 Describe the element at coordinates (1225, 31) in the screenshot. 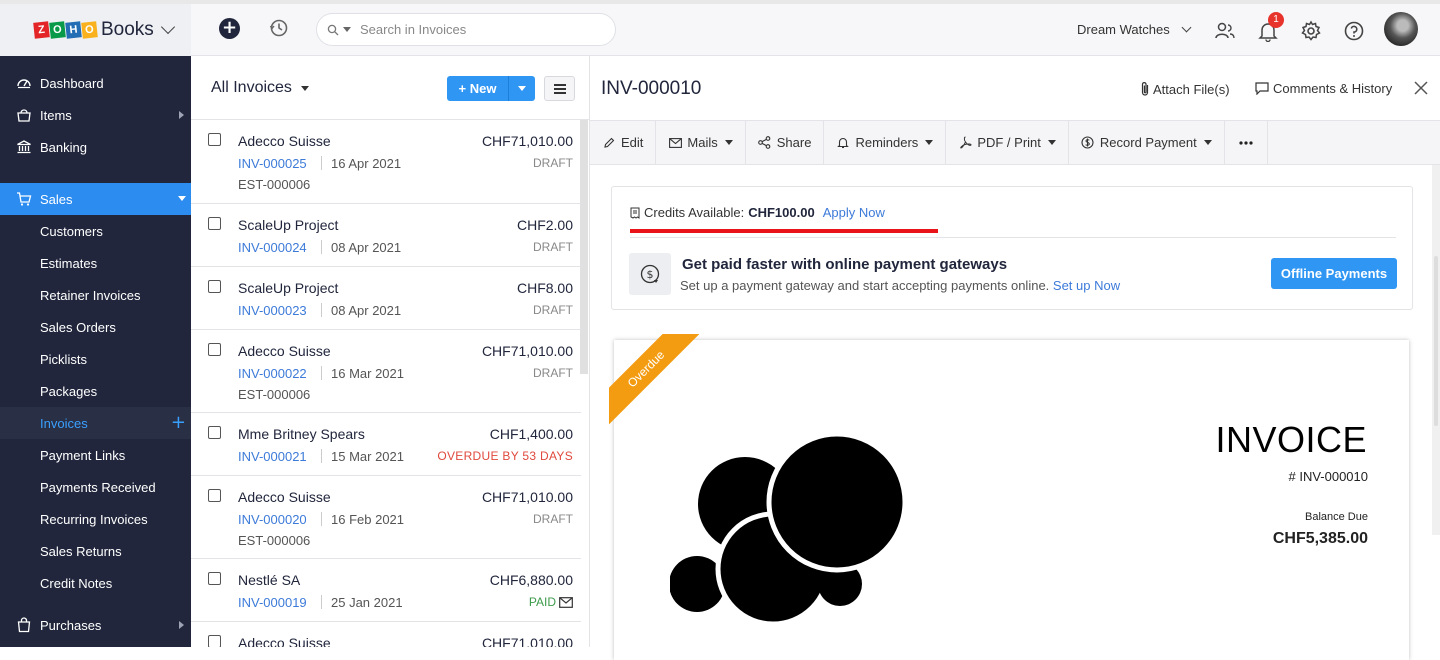

I see `users-icon` at that location.